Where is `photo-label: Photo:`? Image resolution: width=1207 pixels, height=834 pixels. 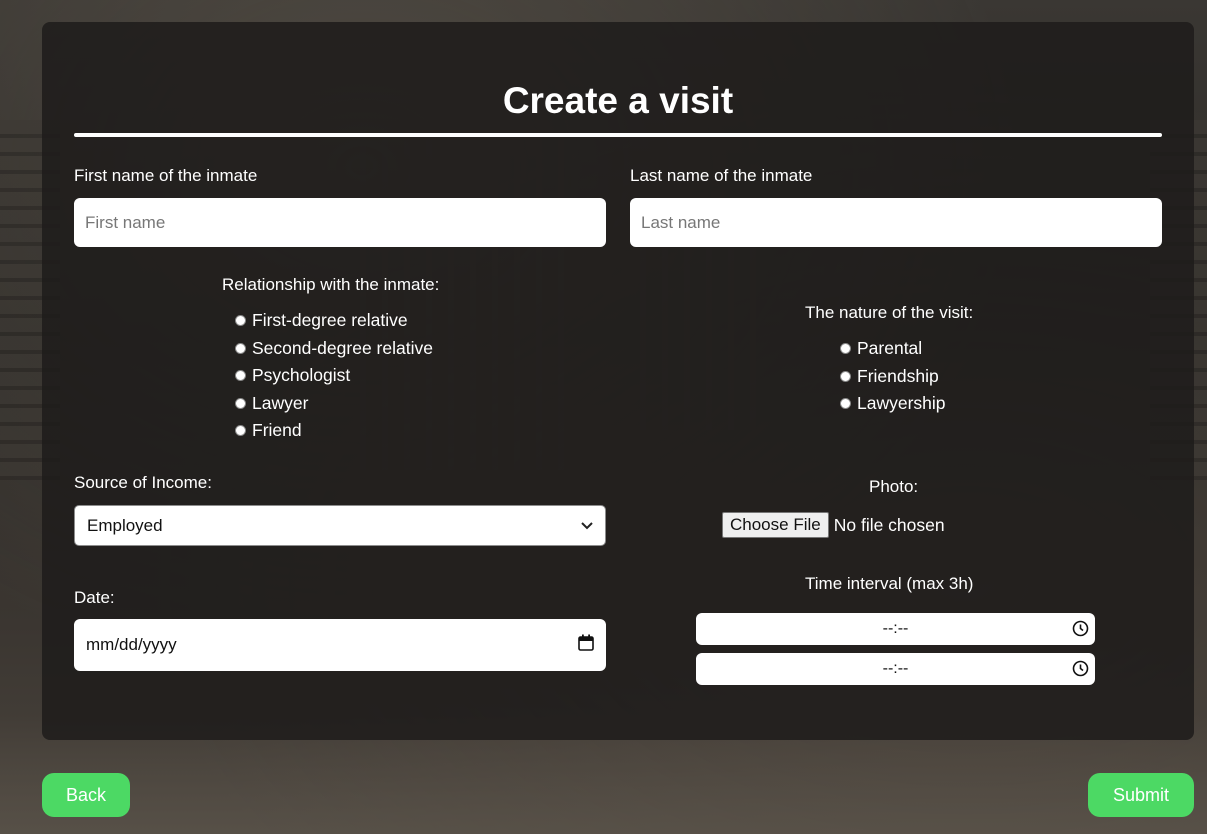
photo-label: Photo: is located at coordinates (894, 486).